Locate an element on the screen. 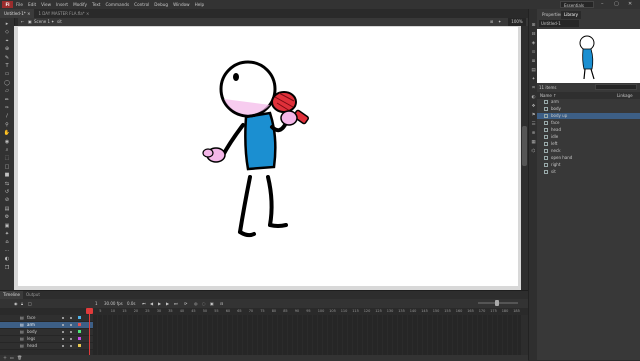 This screenshot has width=640, height=361. layer-name: face is located at coordinates (31, 318).